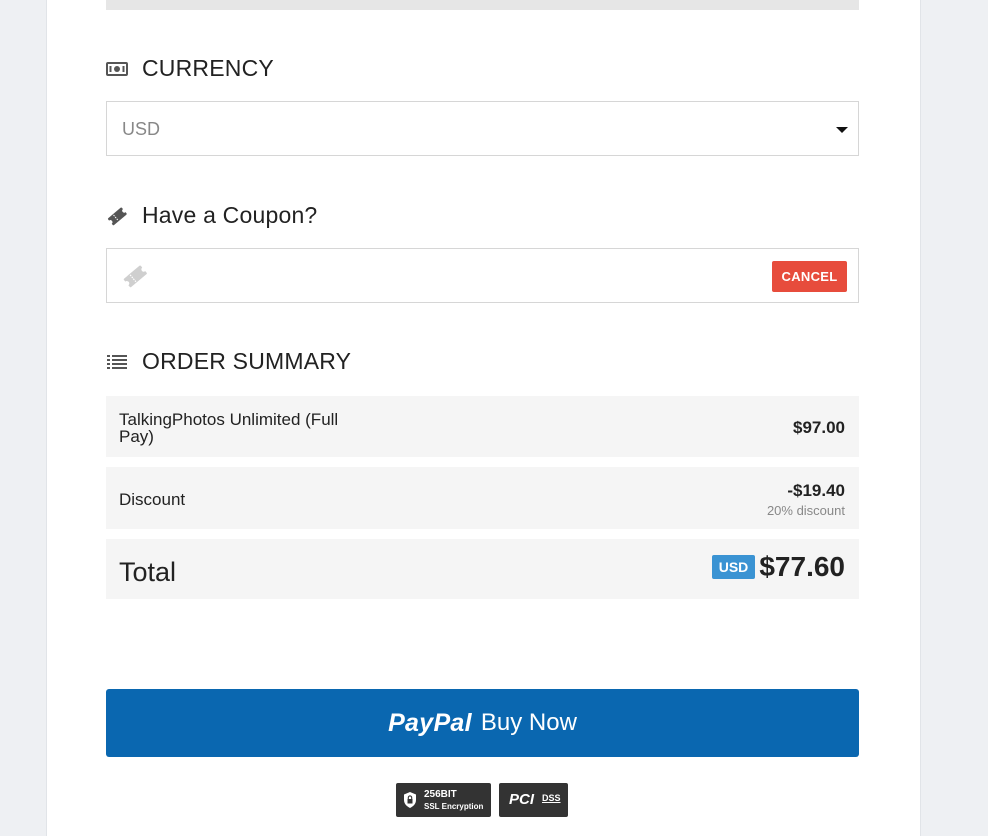  I want to click on pci-label: PCI, so click(522, 799).